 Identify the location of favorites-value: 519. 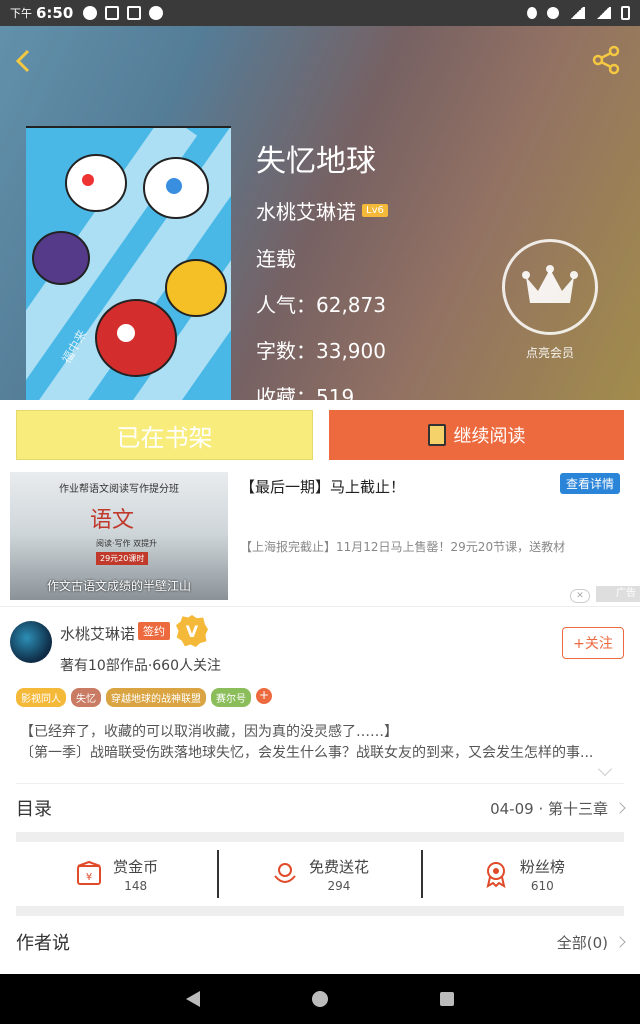
(335, 392).